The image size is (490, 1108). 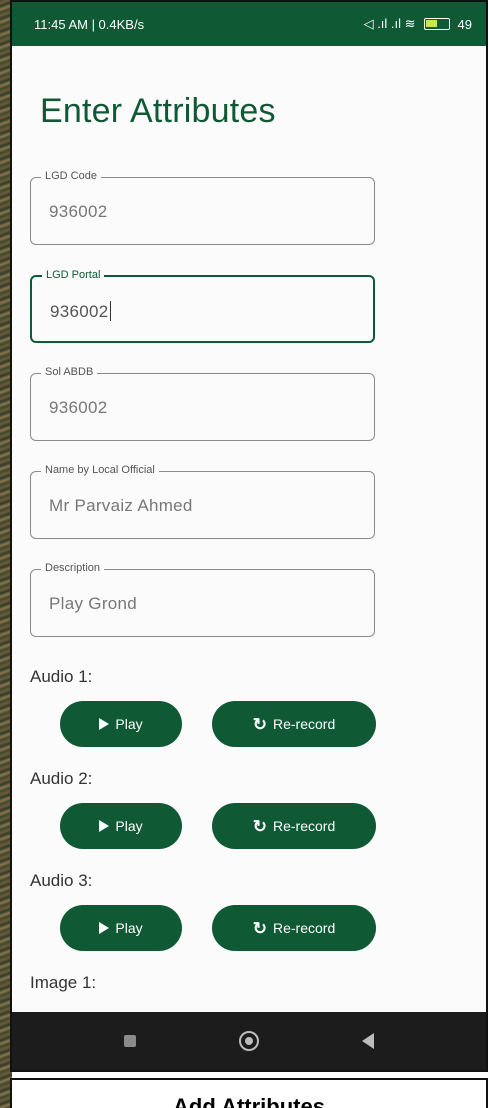 I want to click on audio-3-label: Audio 3:, so click(x=61, y=880).